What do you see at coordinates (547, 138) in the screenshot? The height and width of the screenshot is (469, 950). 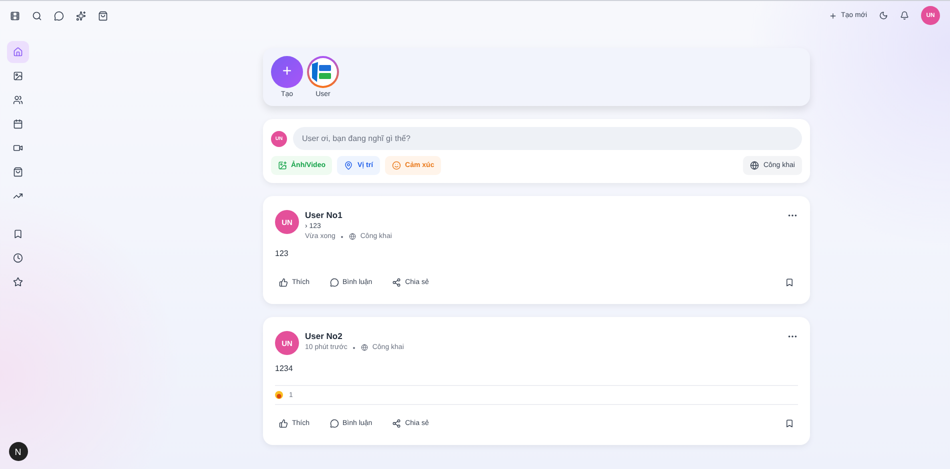 I see `post-input-field: User ơi, bạn đang nghĩ gì thế?` at bounding box center [547, 138].